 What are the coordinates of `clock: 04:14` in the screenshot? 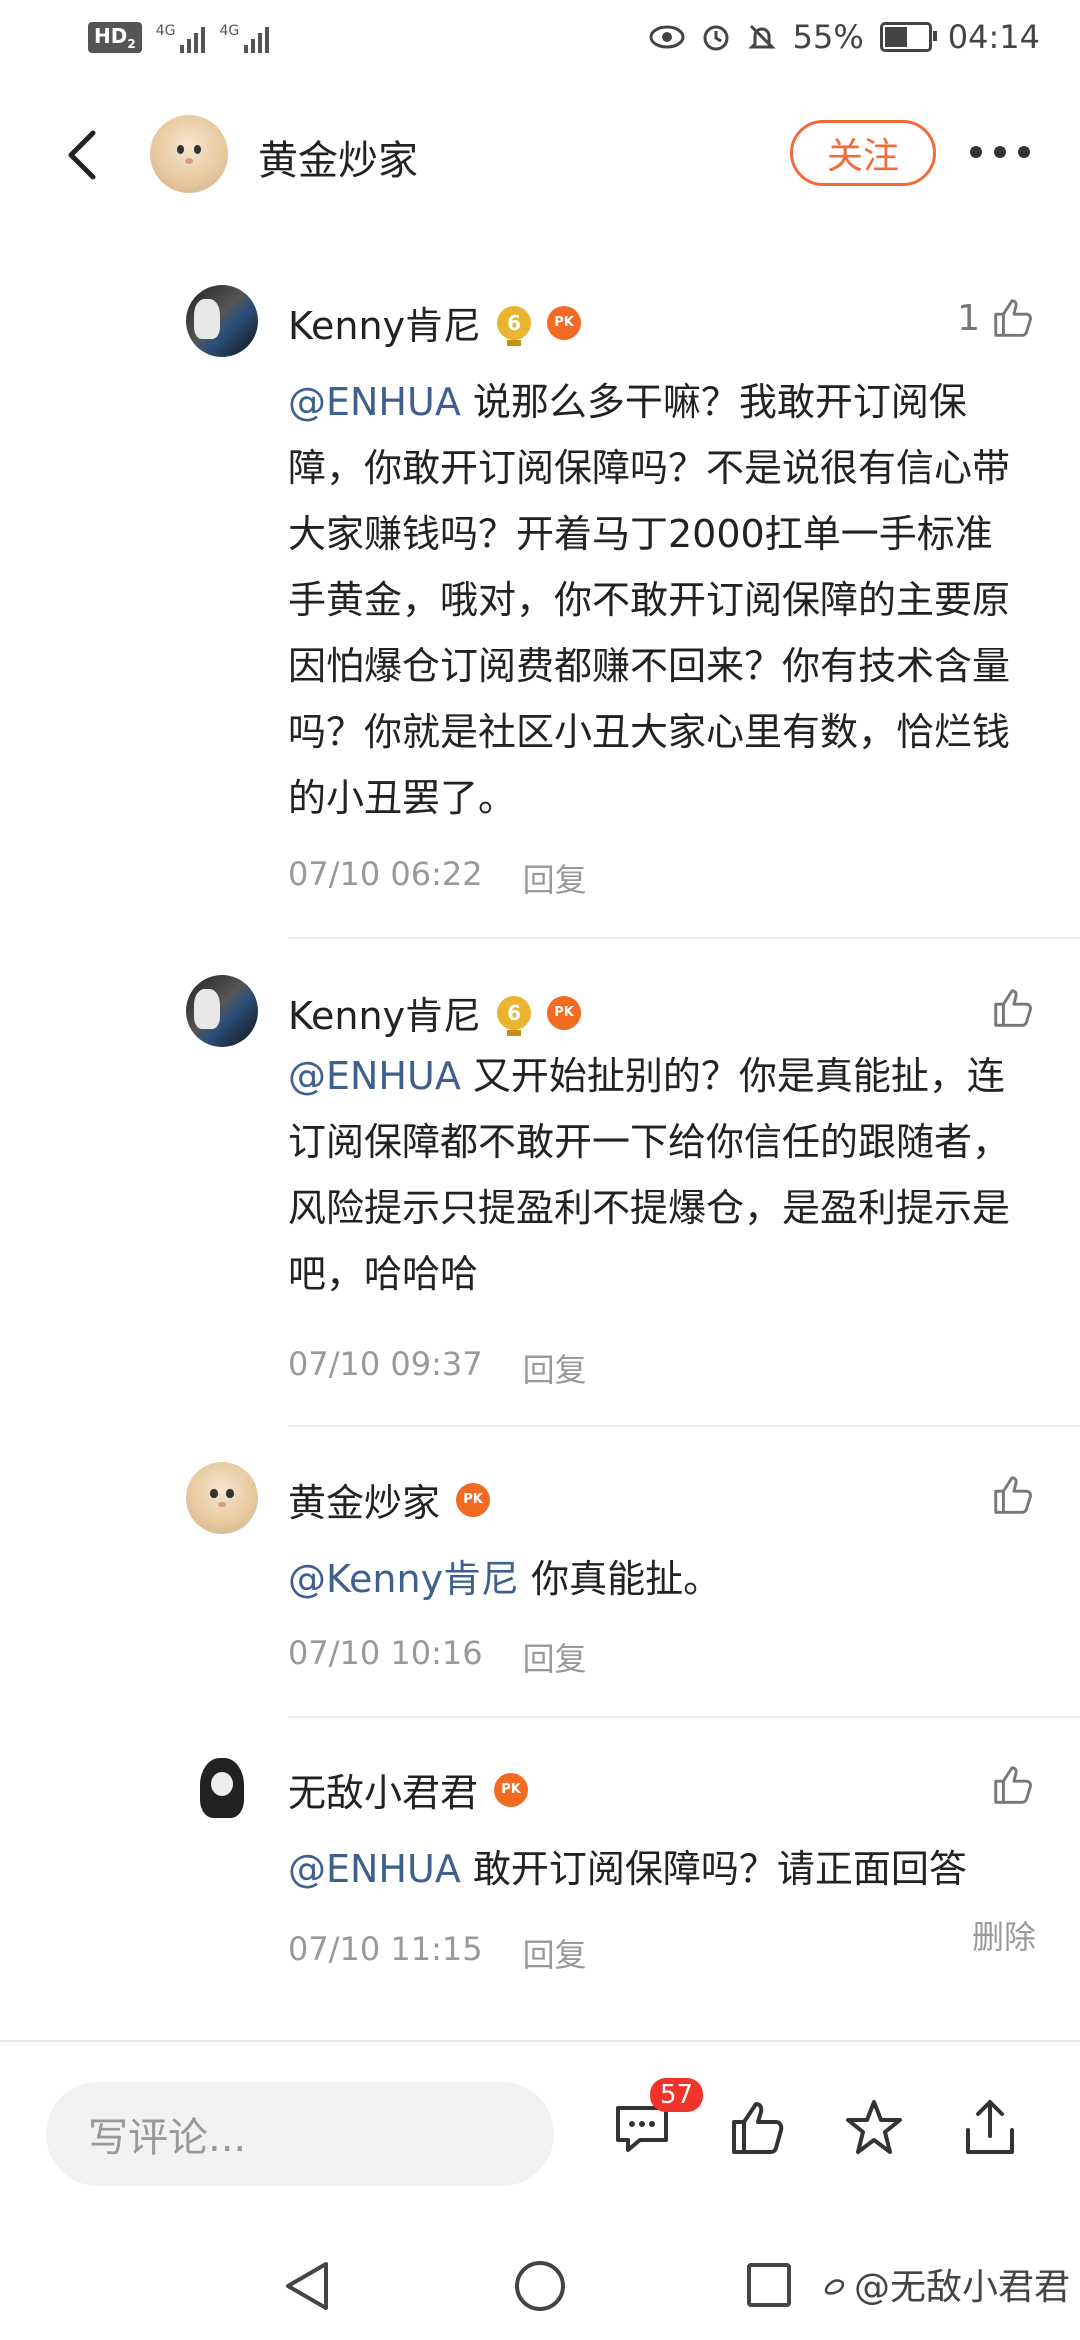 It's located at (993, 37).